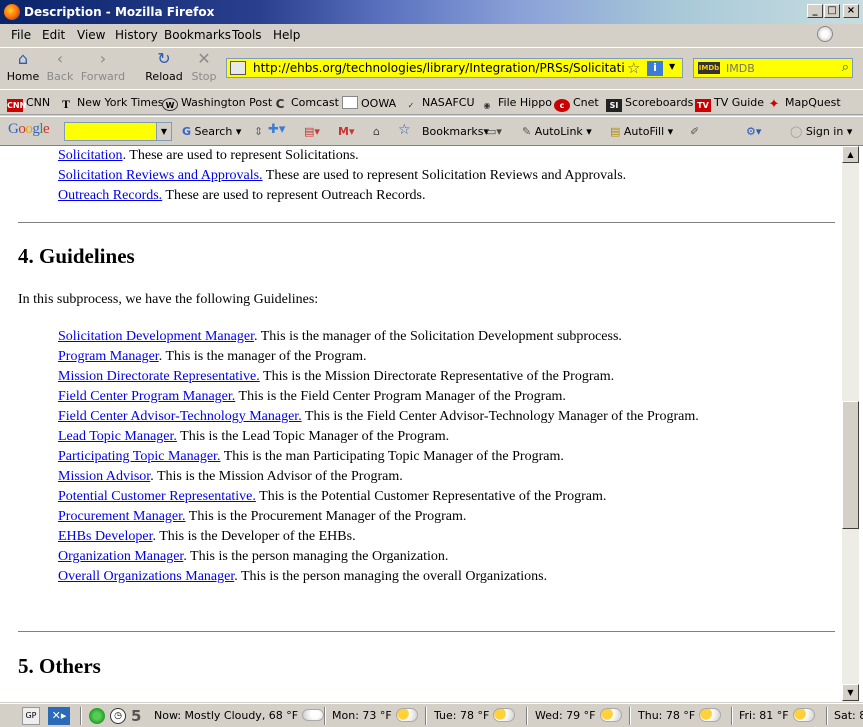 Image resolution: width=863 pixels, height=727 pixels. Describe the element at coordinates (90, 155) in the screenshot. I see `solicitation-link: Solicitation` at that location.